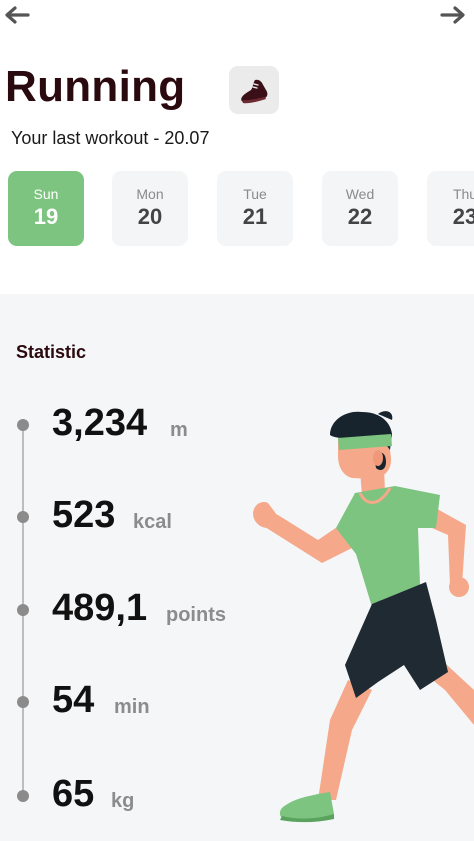 This screenshot has width=474, height=841. What do you see at coordinates (73, 700) in the screenshot?
I see `stat-value: 54` at bounding box center [73, 700].